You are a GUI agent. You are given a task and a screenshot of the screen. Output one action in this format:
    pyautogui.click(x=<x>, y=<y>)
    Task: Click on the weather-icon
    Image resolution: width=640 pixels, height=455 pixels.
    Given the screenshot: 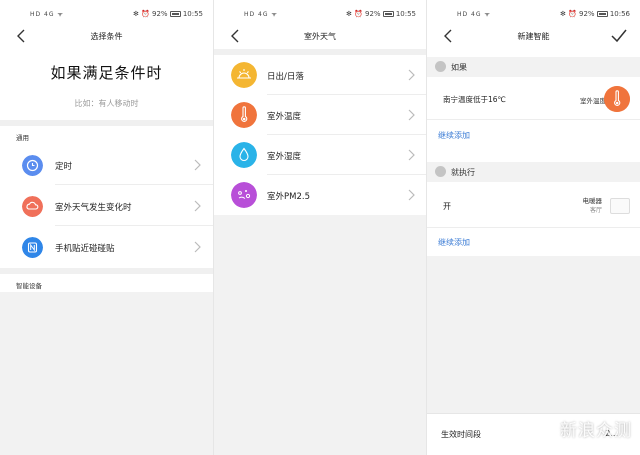 What is the action you would take?
    pyautogui.click(x=32, y=206)
    